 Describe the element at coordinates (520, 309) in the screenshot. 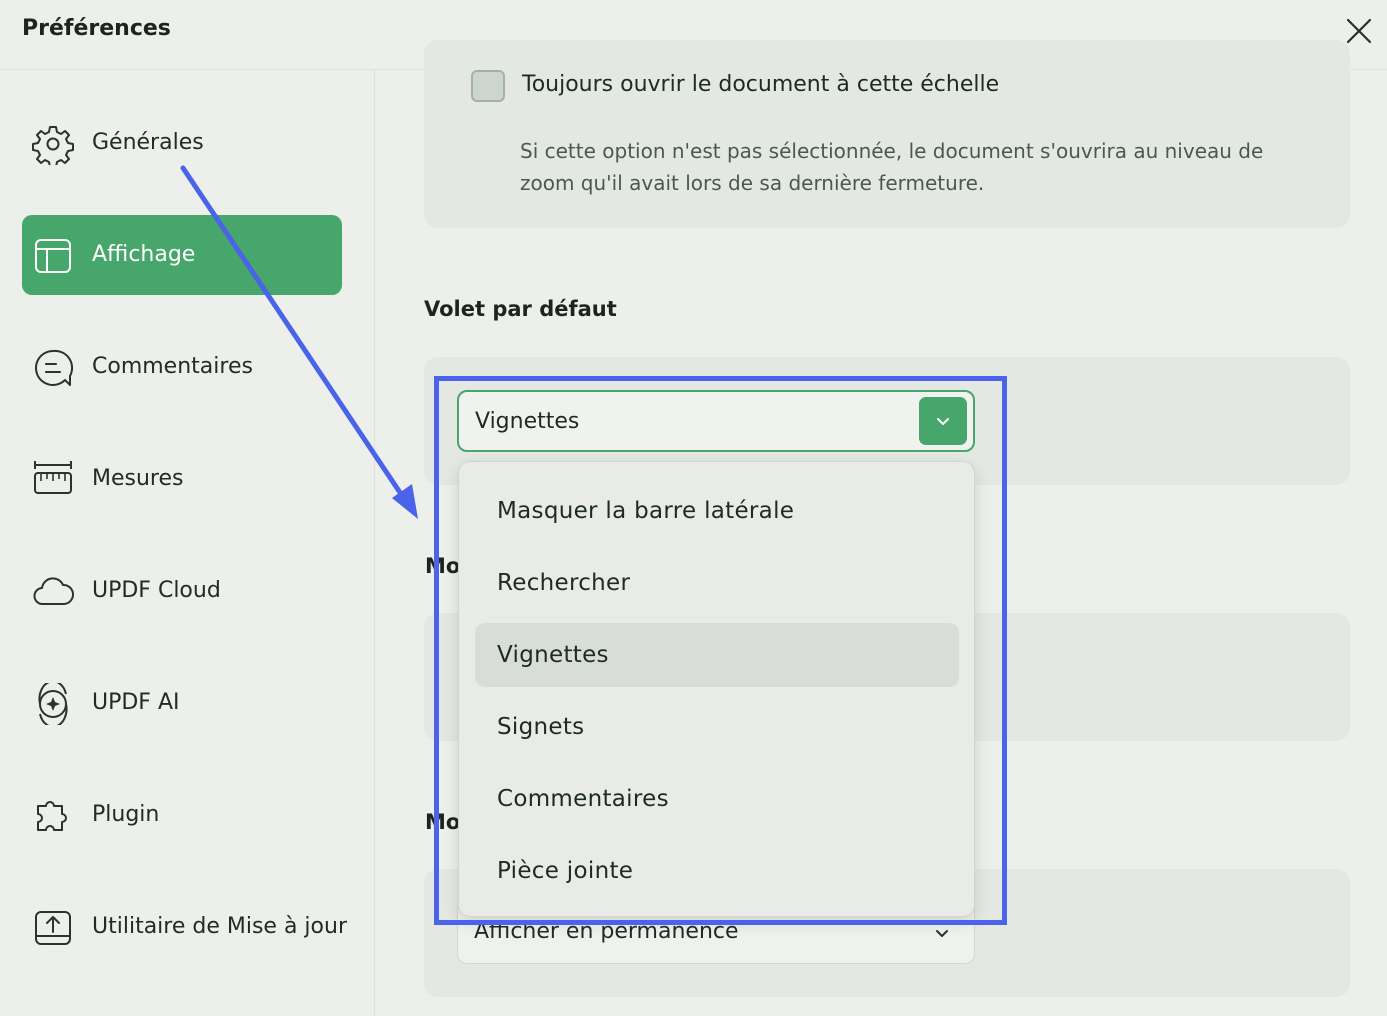

I see `default-pane-title: Volet par défaut` at that location.